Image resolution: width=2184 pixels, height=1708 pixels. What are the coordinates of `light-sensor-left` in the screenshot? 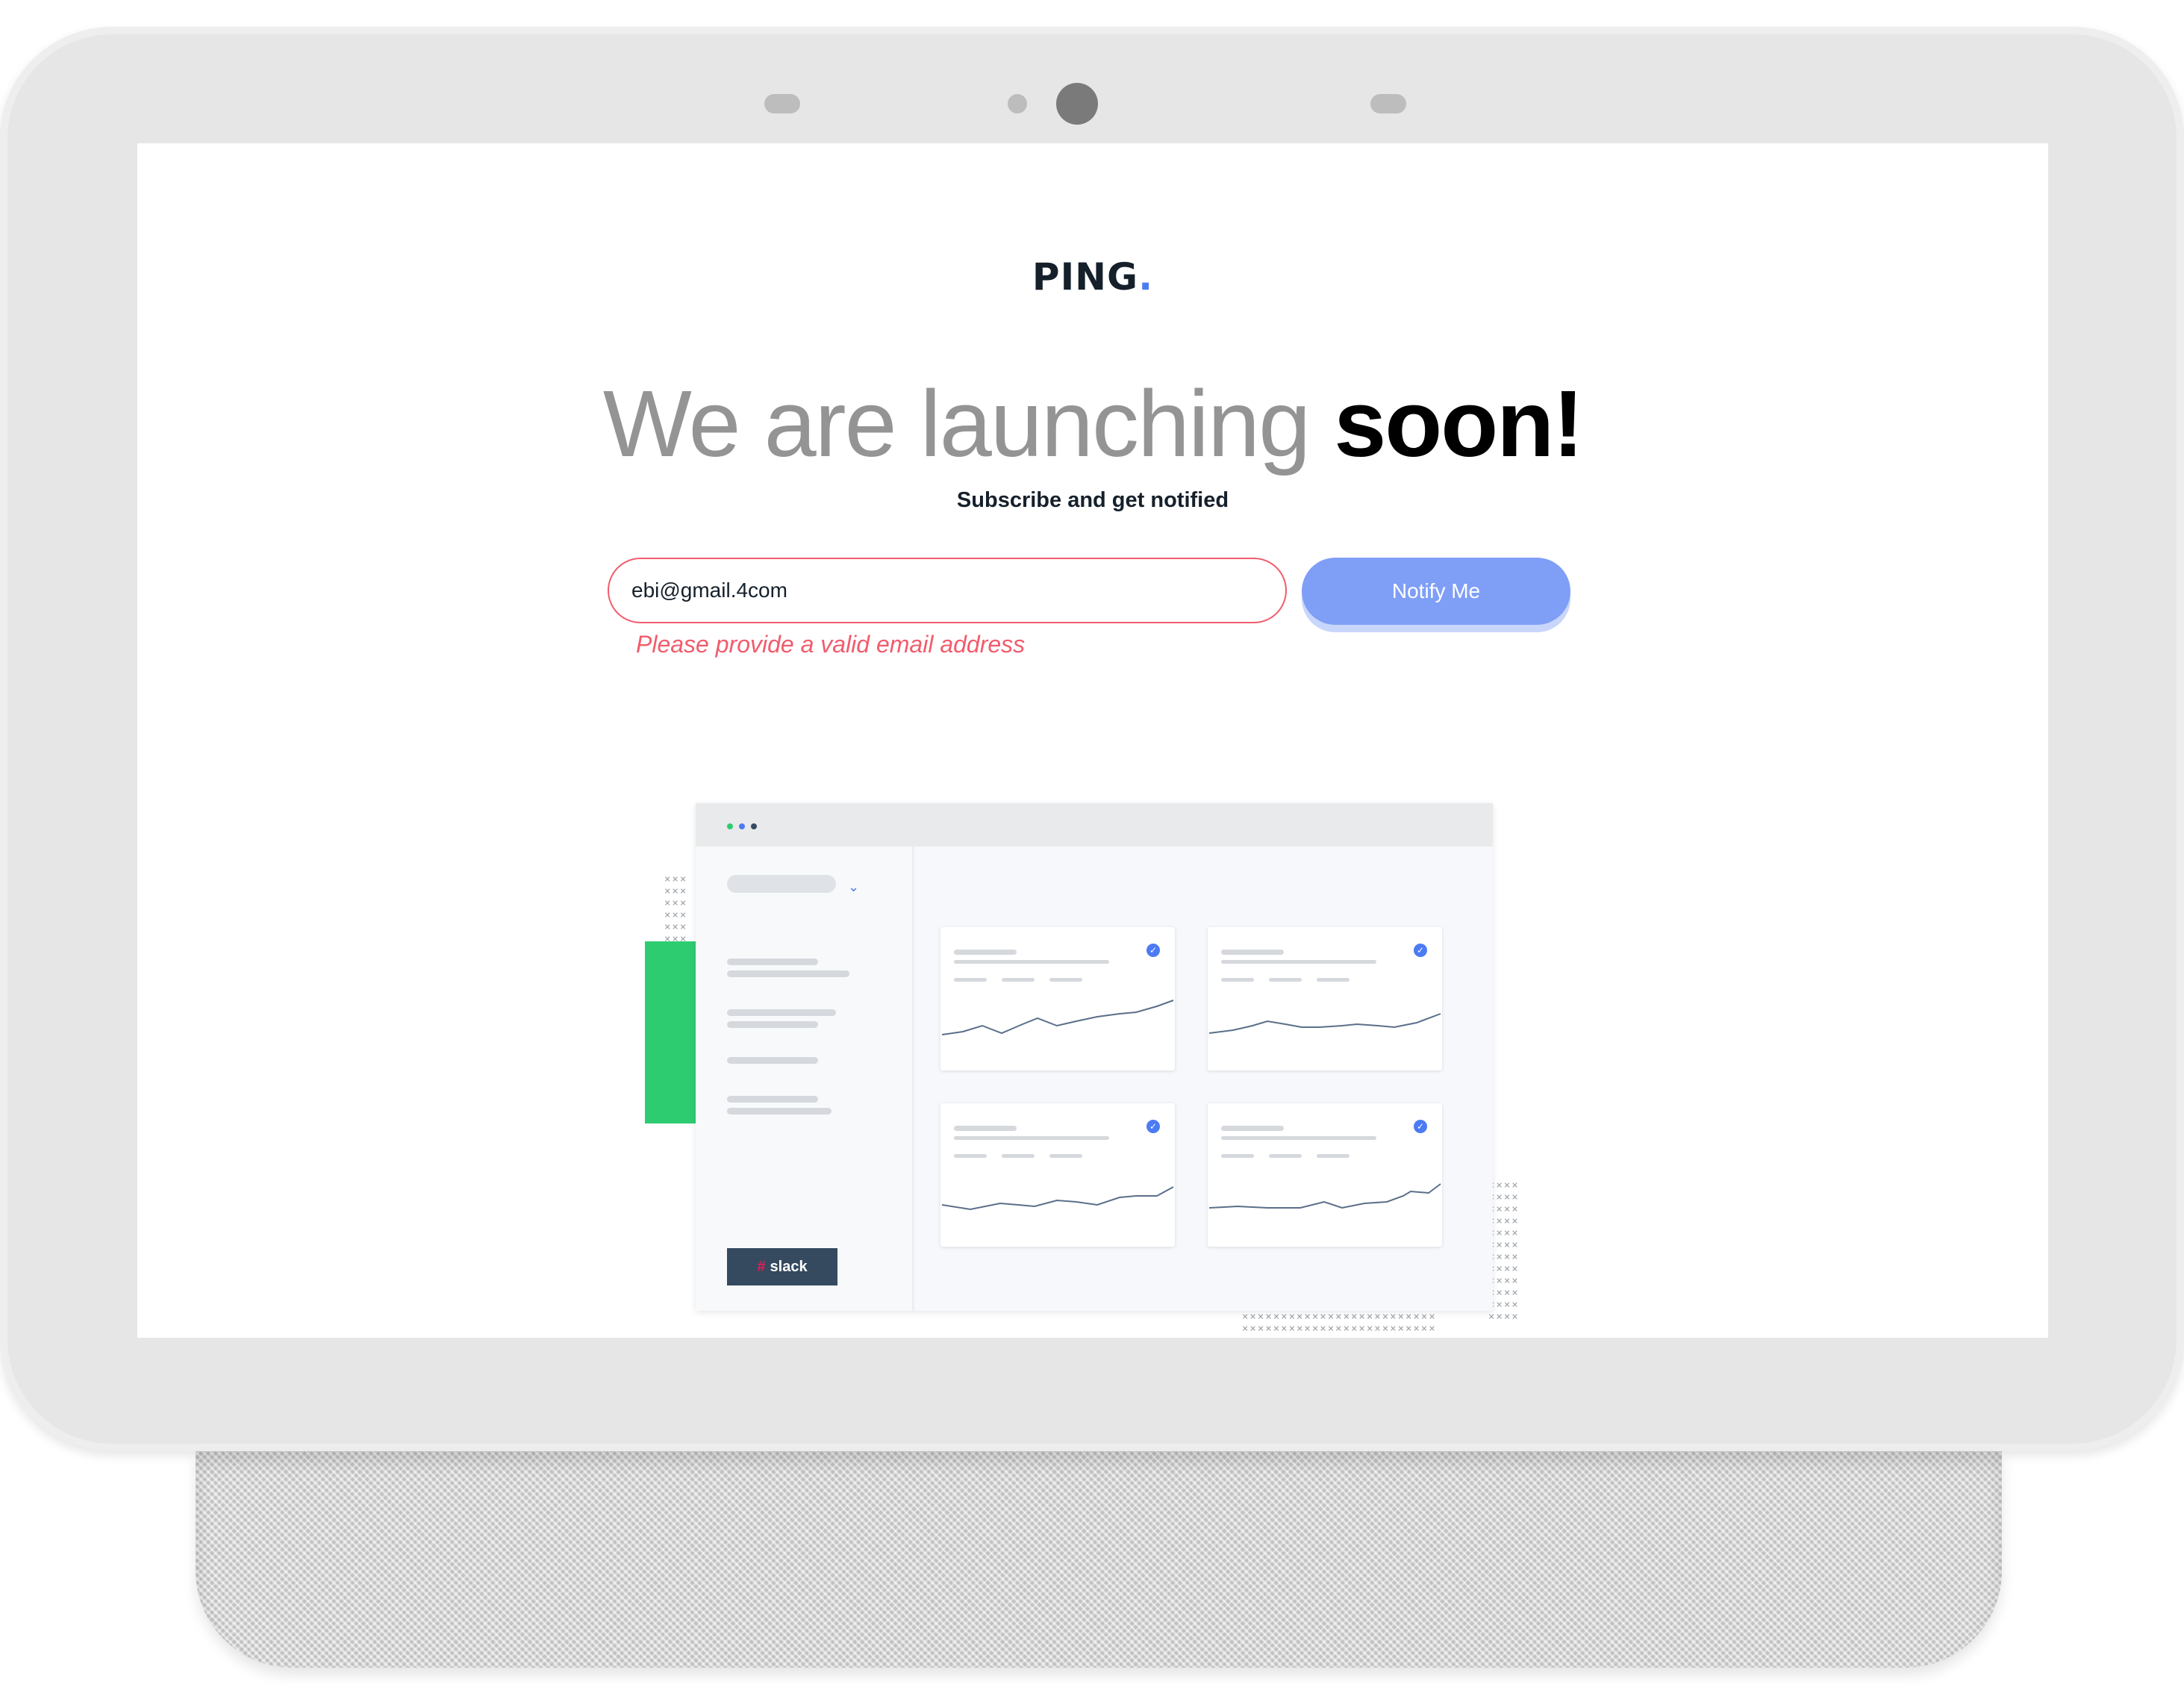 It's located at (782, 103).